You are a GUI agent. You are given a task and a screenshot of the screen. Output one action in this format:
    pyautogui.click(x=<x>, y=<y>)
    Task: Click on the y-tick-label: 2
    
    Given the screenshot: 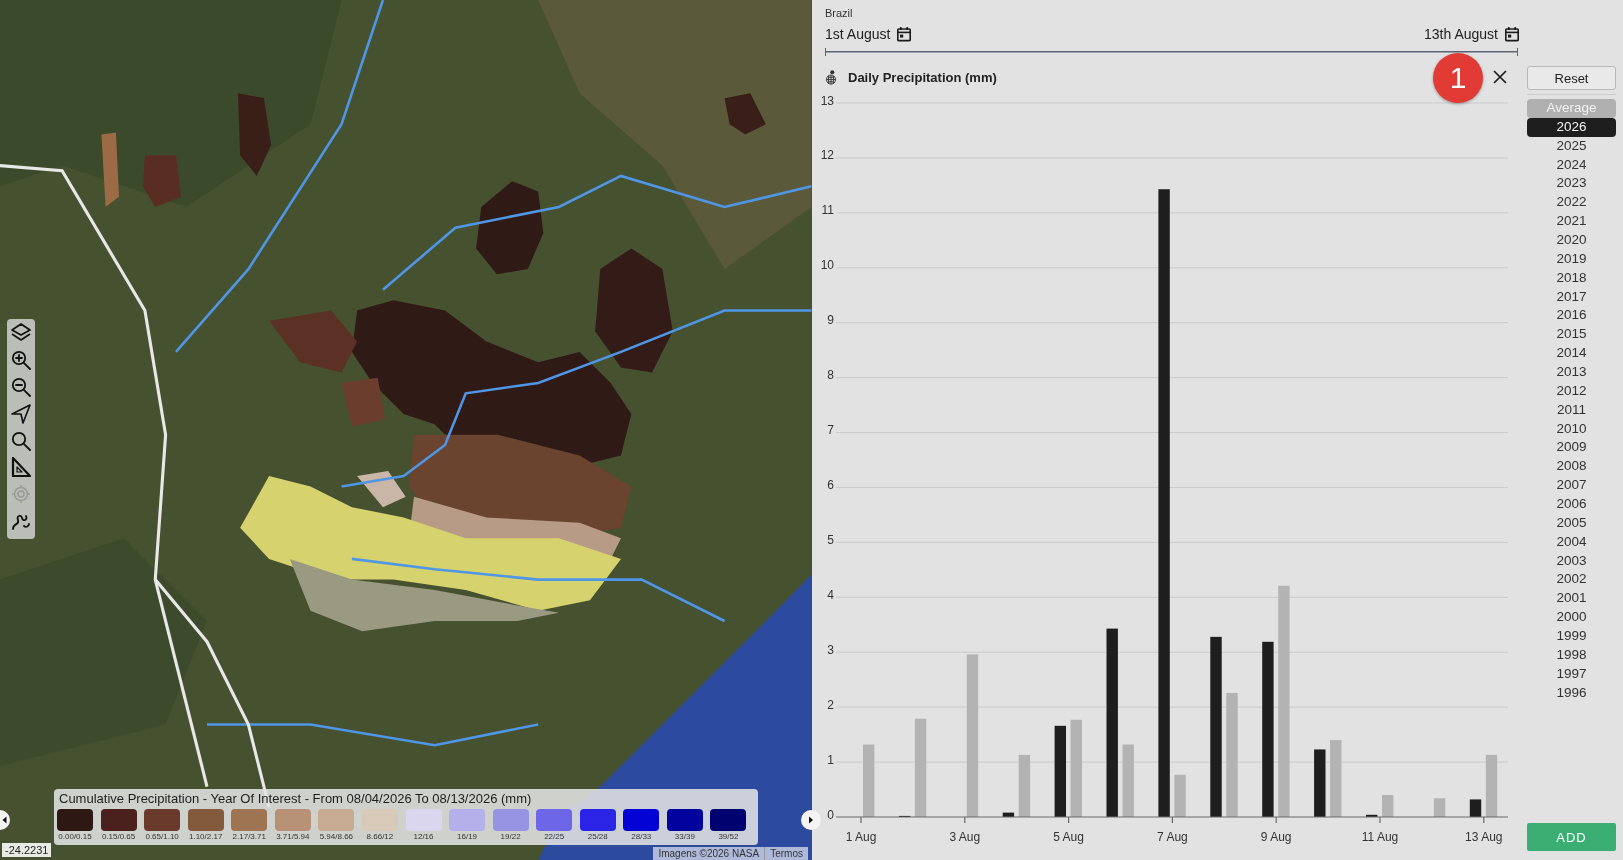 What is the action you would take?
    pyautogui.click(x=830, y=704)
    